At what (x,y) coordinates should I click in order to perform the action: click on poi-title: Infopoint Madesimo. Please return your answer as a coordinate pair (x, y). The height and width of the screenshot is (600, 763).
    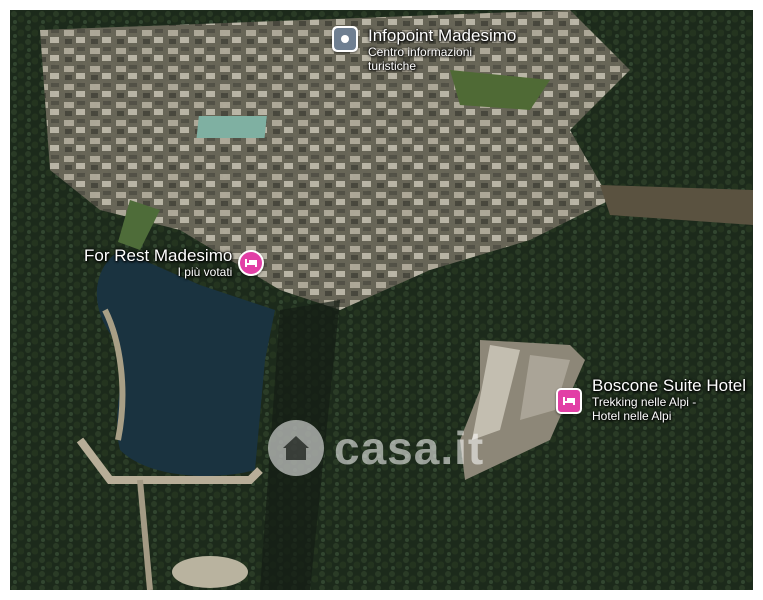
    Looking at the image, I should click on (442, 35).